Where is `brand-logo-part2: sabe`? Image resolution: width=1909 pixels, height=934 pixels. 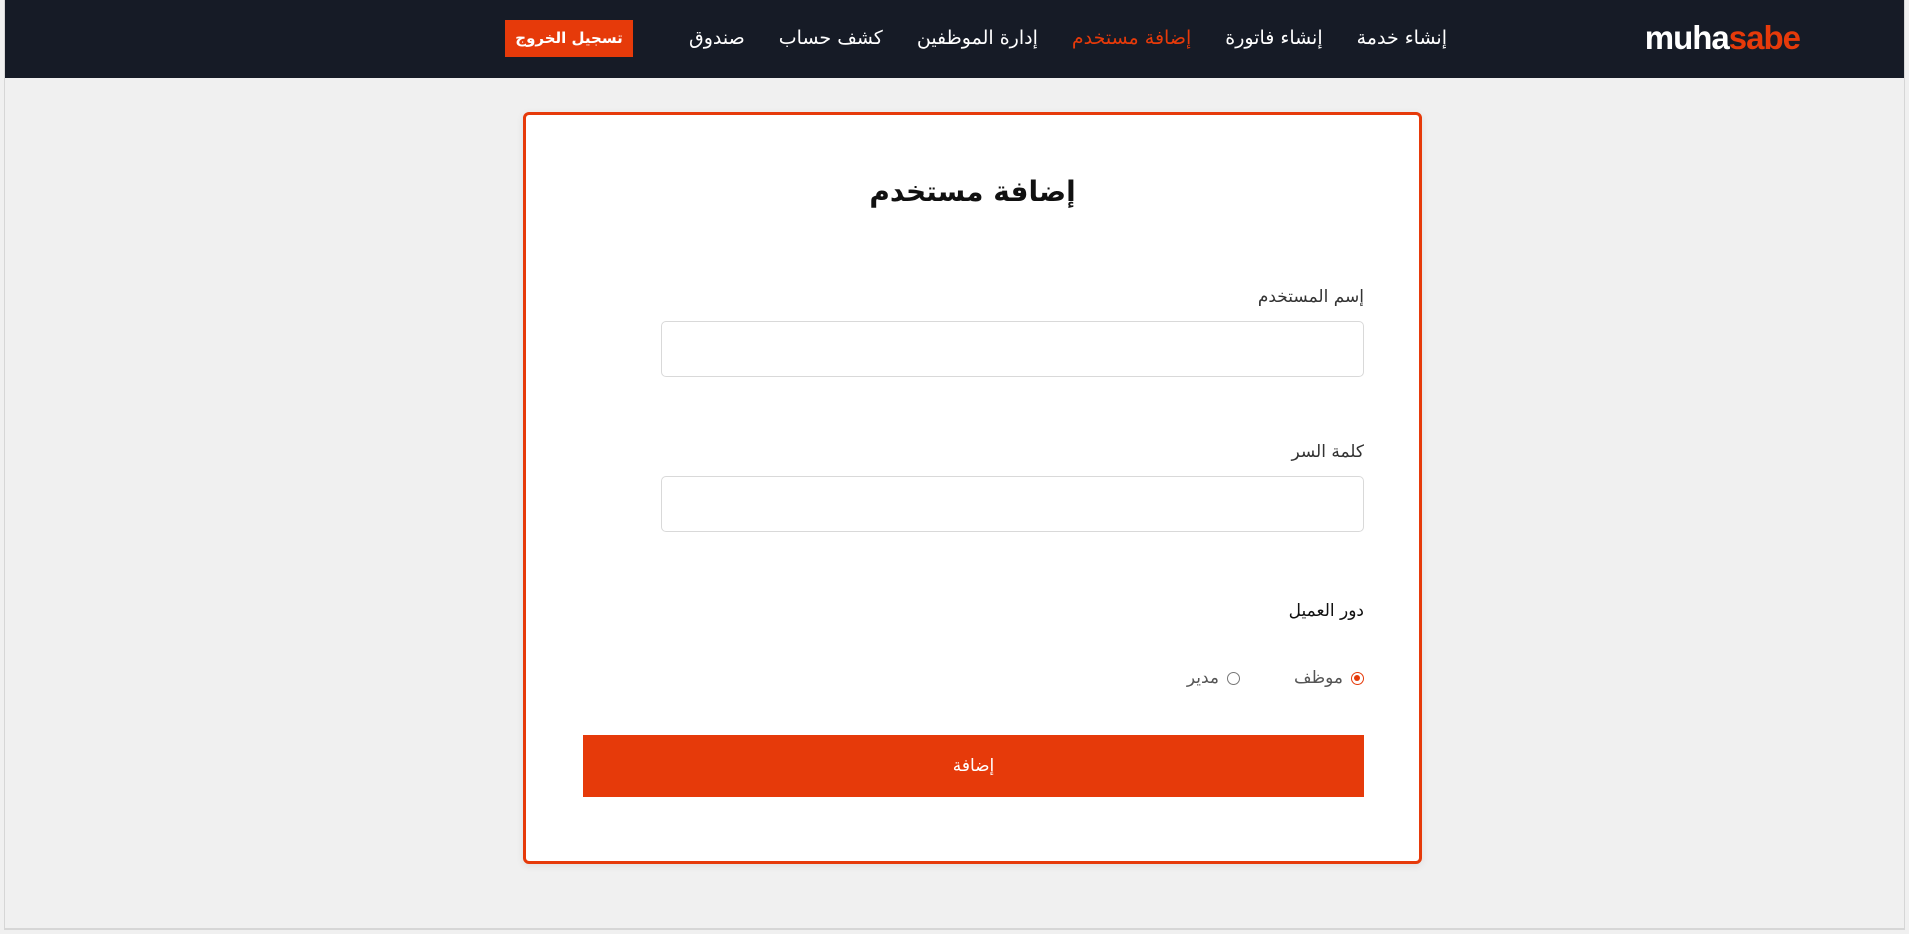 brand-logo-part2: sabe is located at coordinates (1764, 37).